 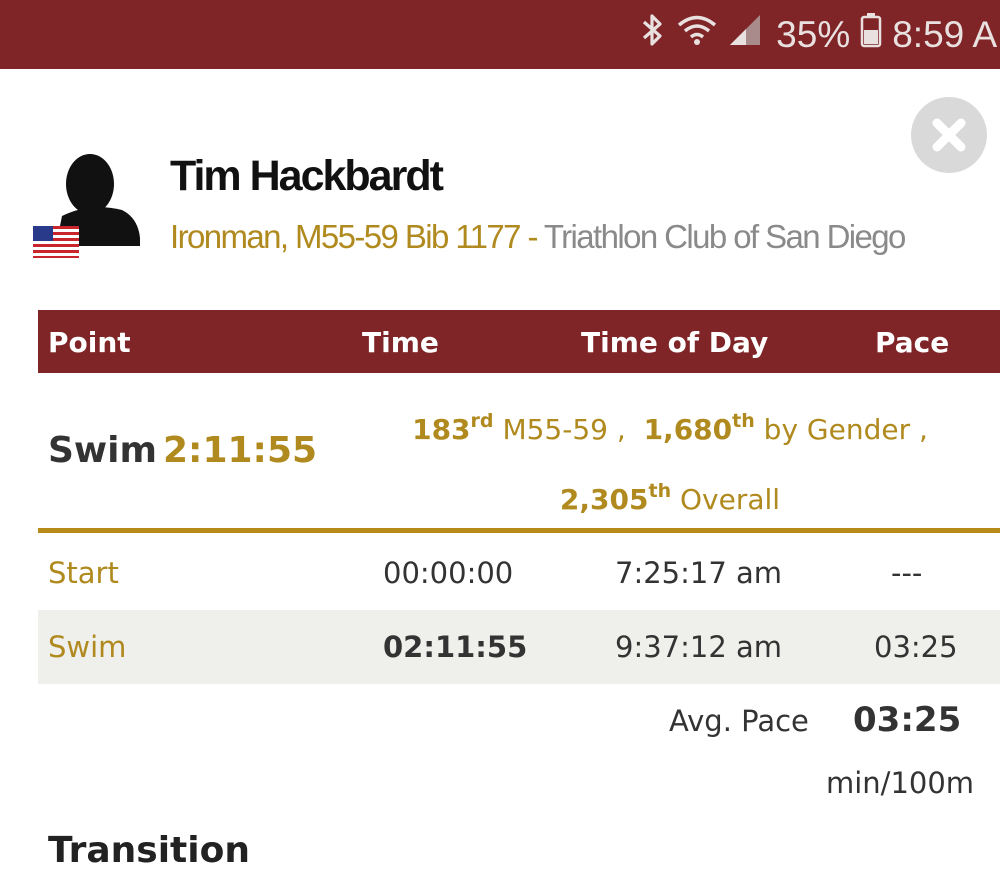 I want to click on rank-line-1: 183rd M55-59 , 1,680th by Gender ,, so click(x=670, y=430).